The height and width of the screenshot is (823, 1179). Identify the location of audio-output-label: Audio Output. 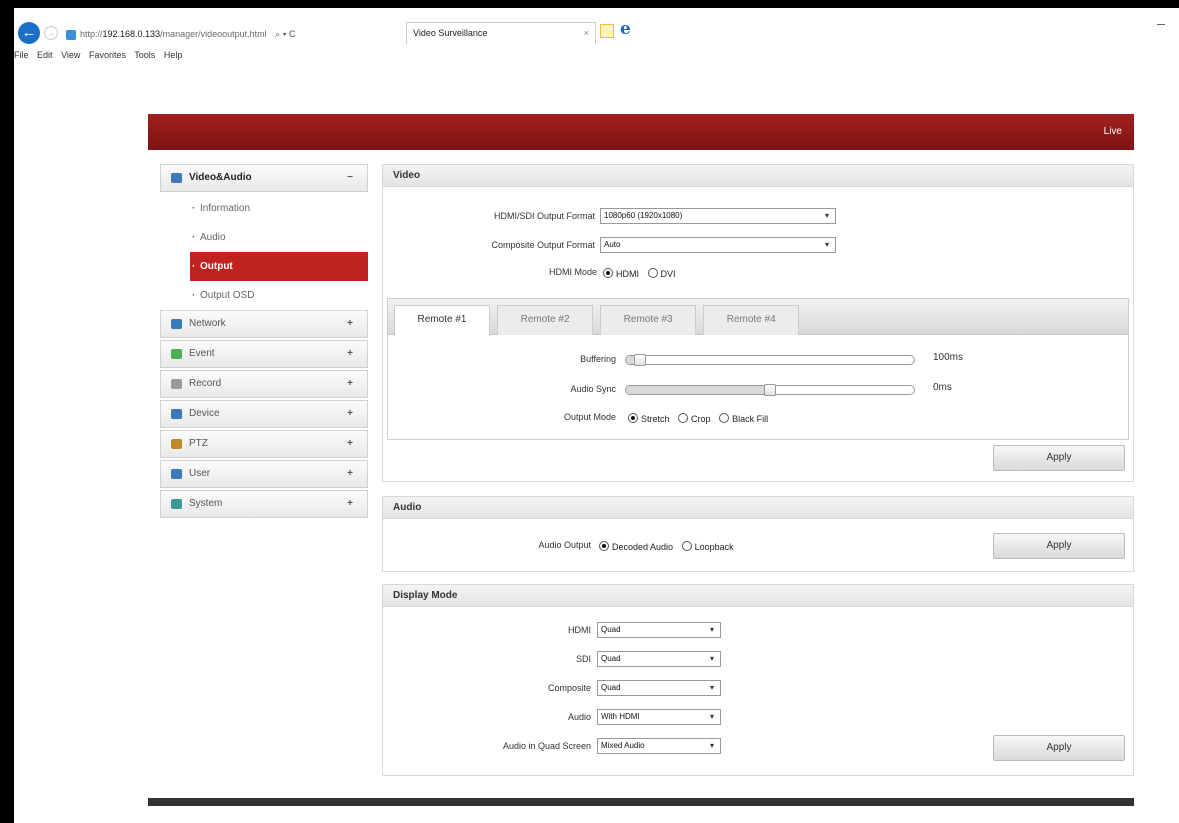
(564, 545).